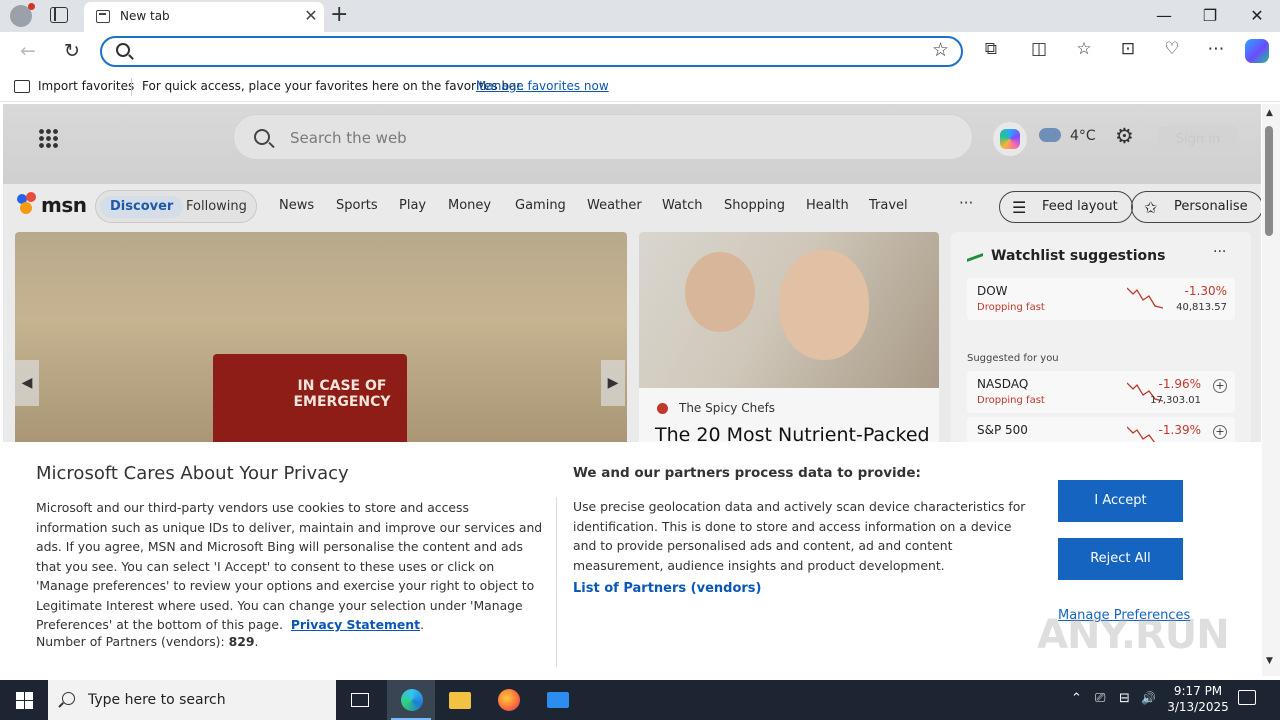  What do you see at coordinates (1120, 559) in the screenshot?
I see `reject-all-button: Reject All` at bounding box center [1120, 559].